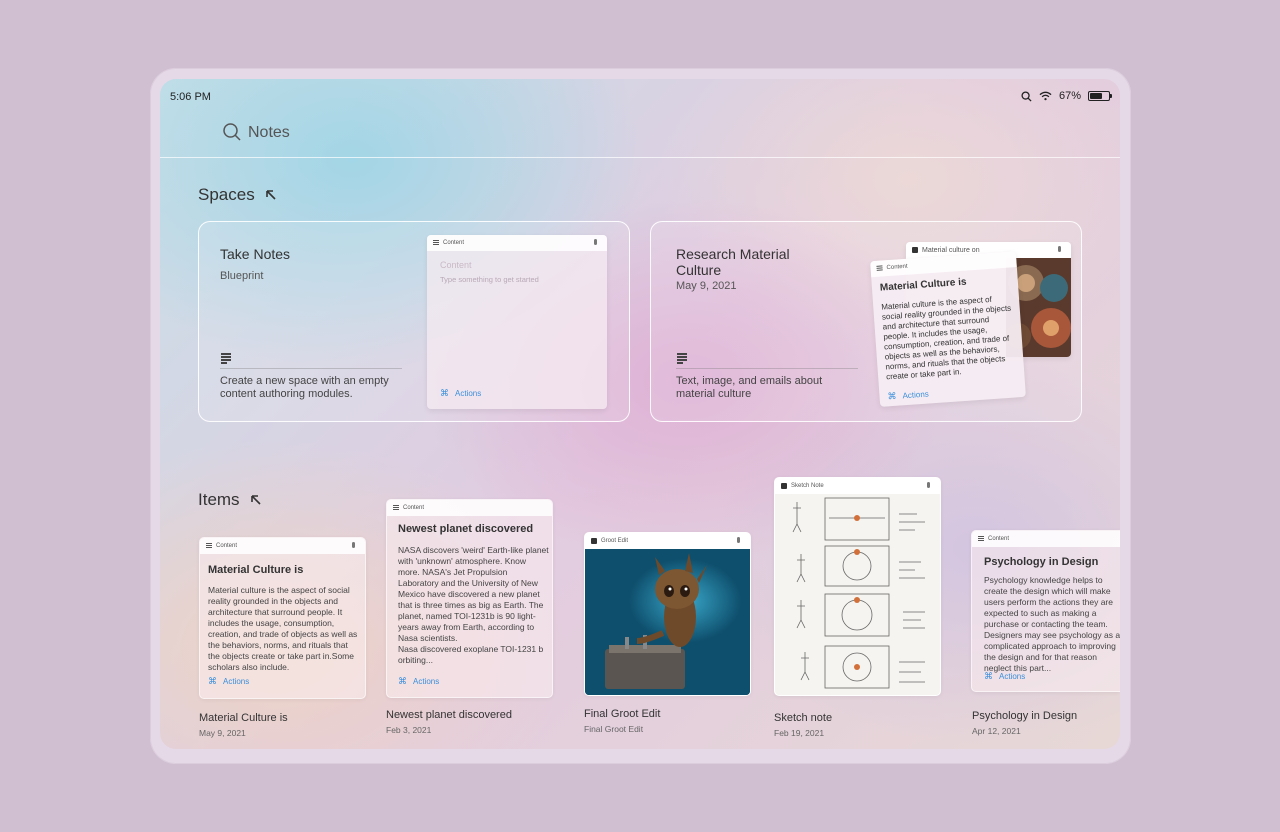 This screenshot has width=1280, height=832. I want to click on item-date: Apr 12, 2021, so click(996, 731).